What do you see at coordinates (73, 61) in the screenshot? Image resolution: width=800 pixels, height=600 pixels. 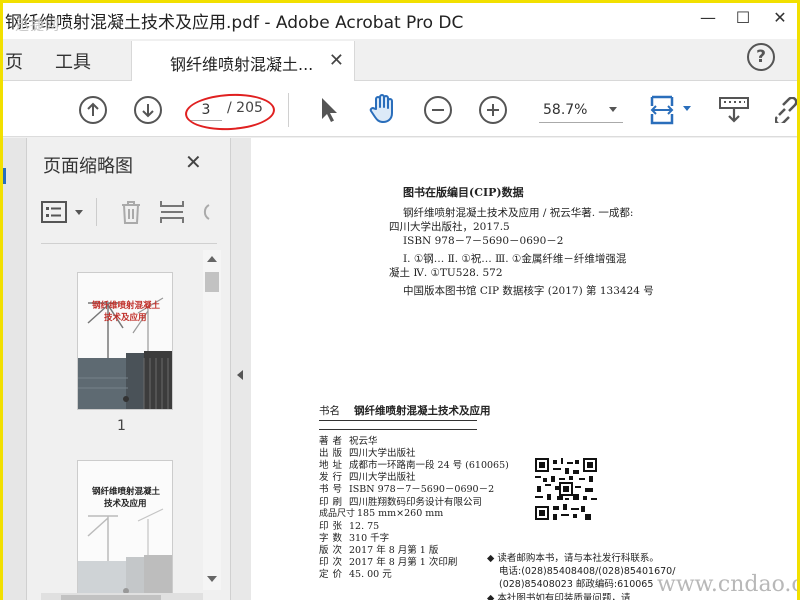 I see `tab-tools: 工具` at bounding box center [73, 61].